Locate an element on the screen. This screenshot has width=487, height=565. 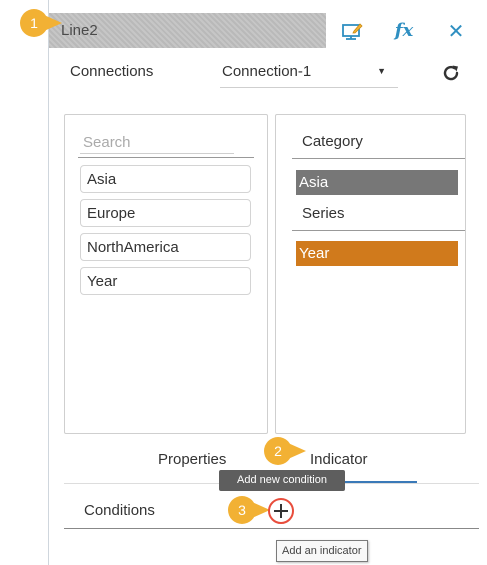
window-title: Line2 is located at coordinates (79, 30).